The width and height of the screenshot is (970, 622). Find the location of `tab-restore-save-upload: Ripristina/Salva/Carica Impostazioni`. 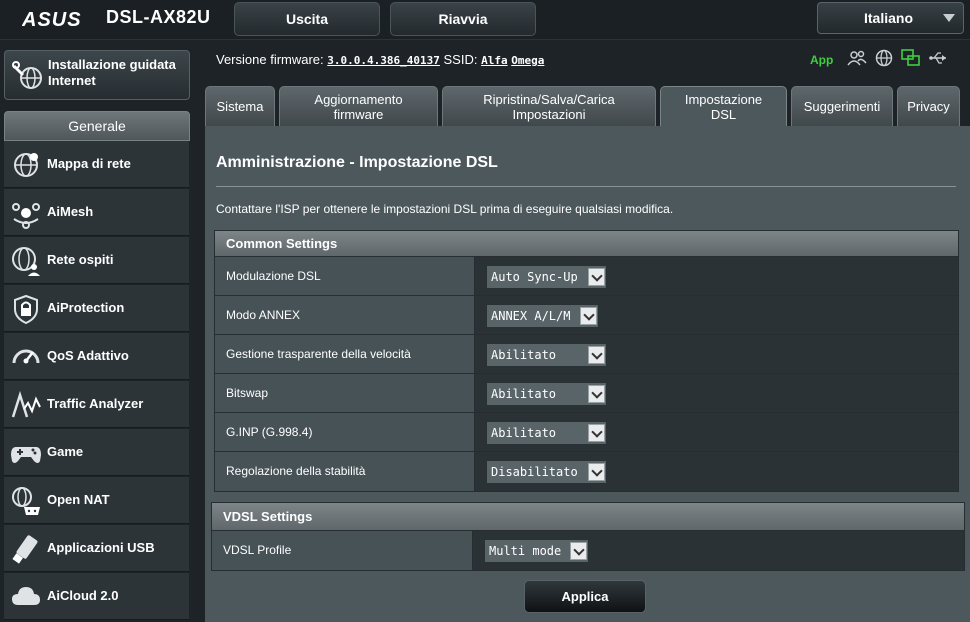

tab-restore-save-upload: Ripristina/Salva/Carica Impostazioni is located at coordinates (549, 106).